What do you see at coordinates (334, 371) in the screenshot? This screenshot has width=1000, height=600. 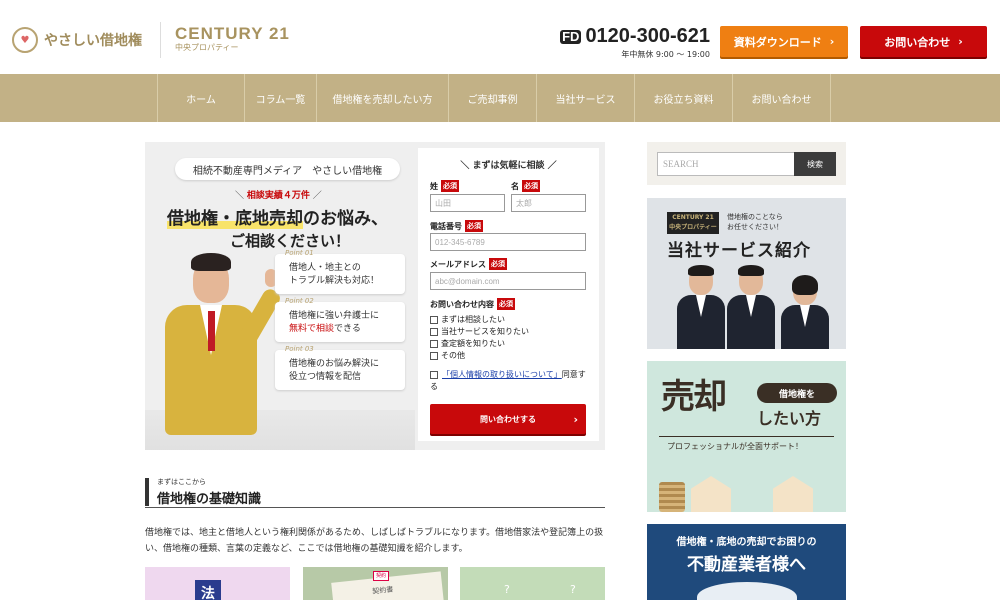 I see `point-text: 借地権のお悩み解決に 役立つ情報を配信` at bounding box center [334, 371].